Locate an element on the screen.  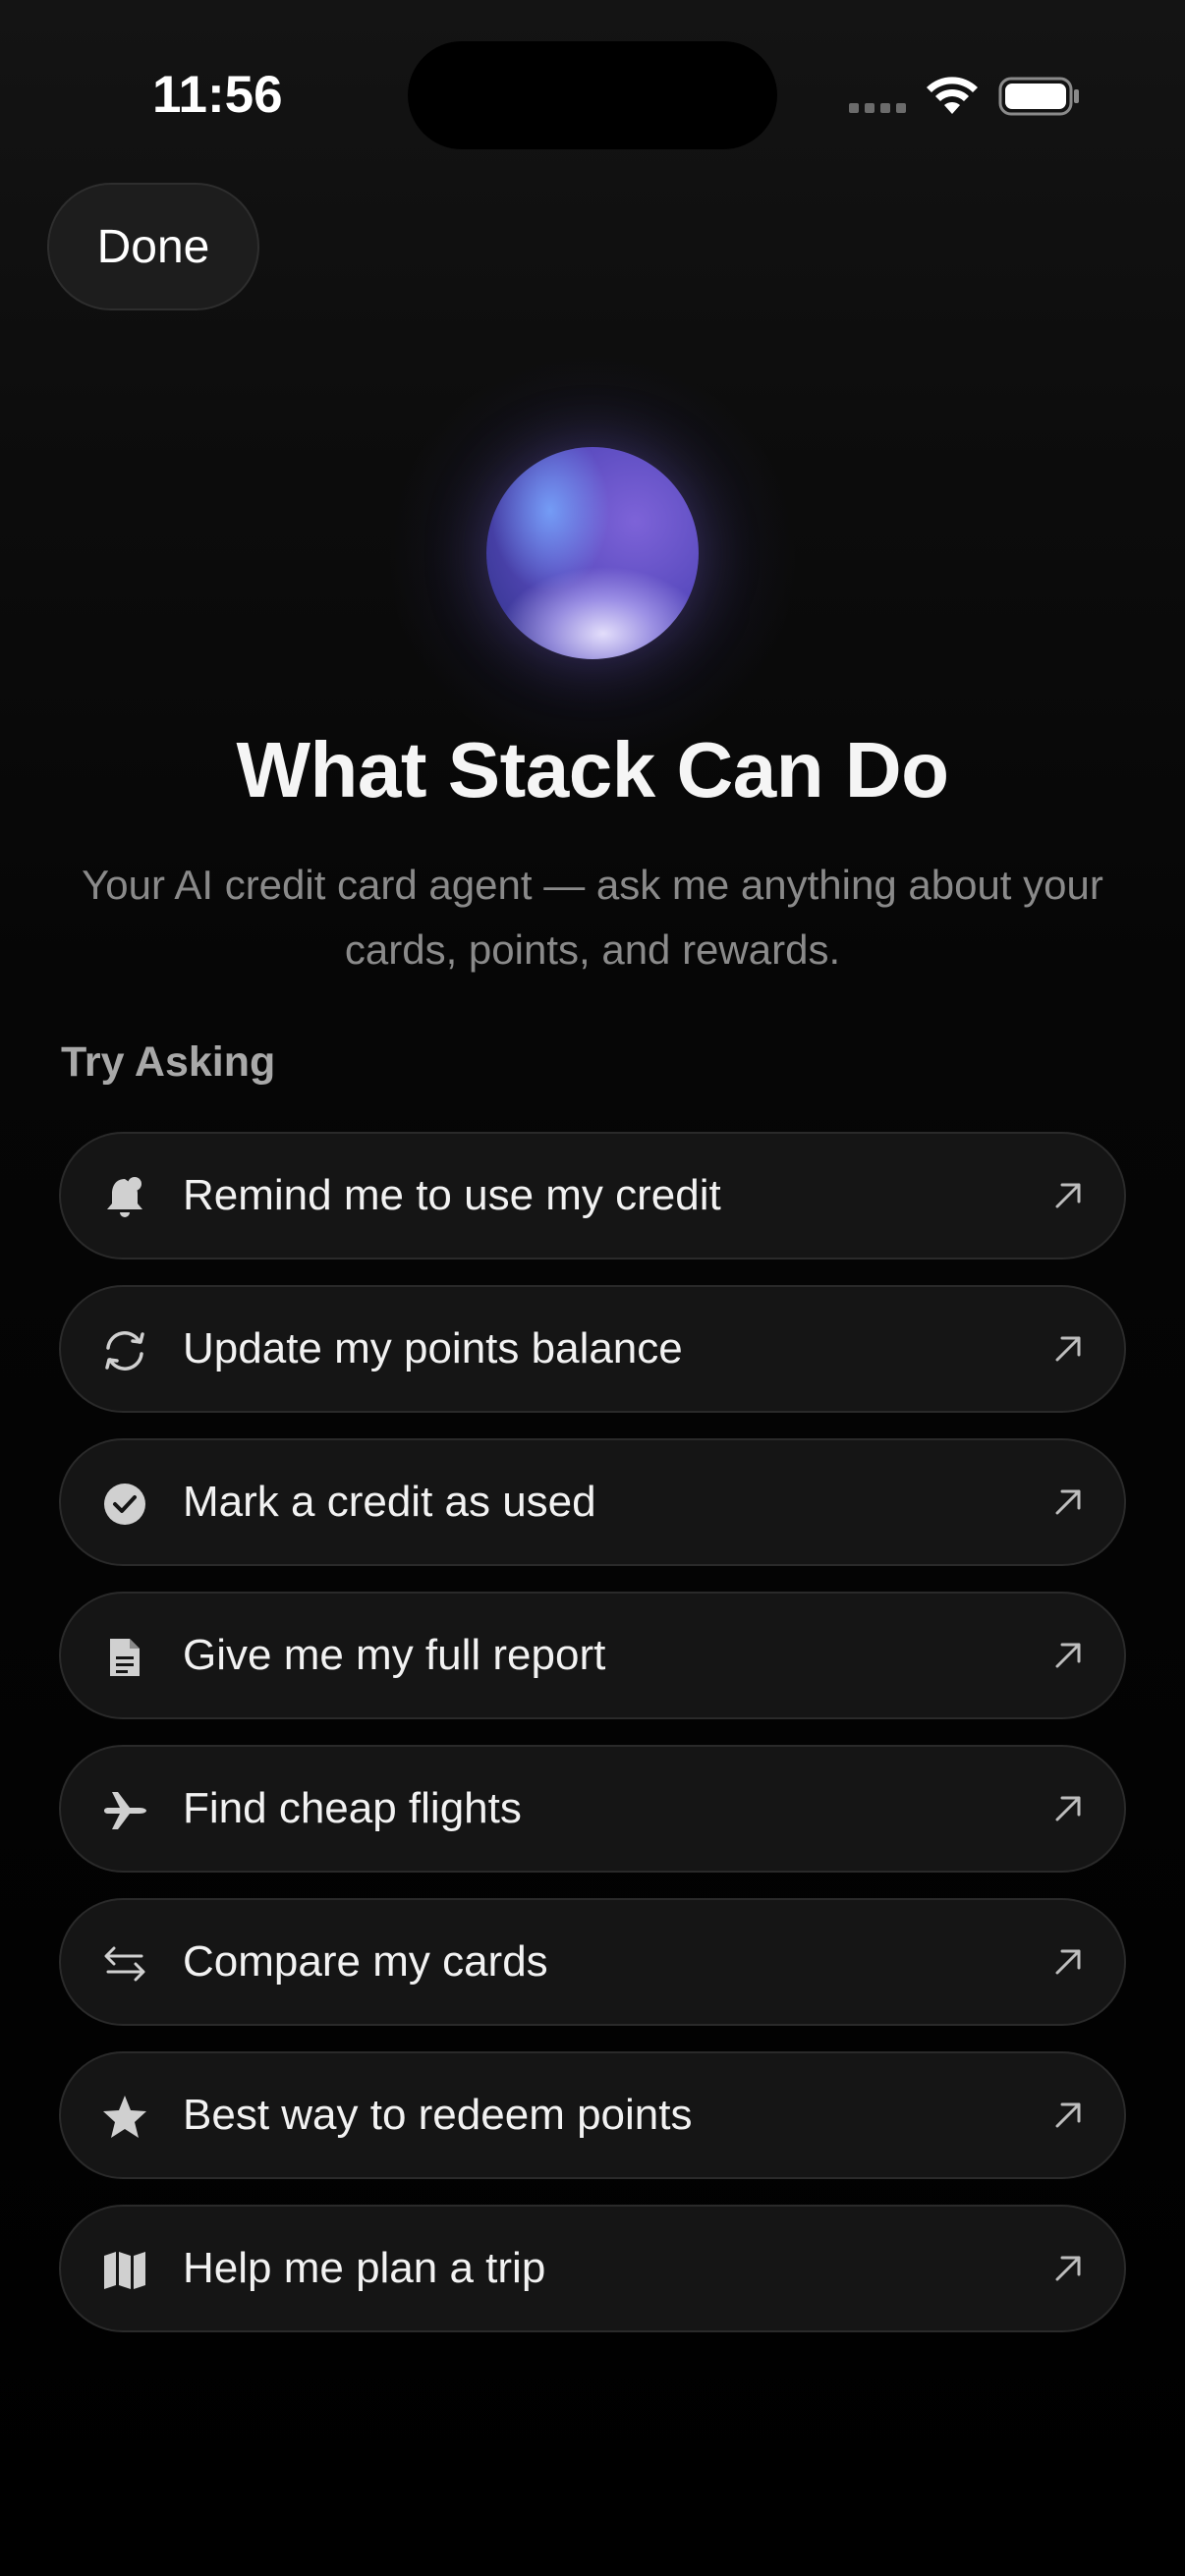
cellular-signal-icon is located at coordinates (878, 108).